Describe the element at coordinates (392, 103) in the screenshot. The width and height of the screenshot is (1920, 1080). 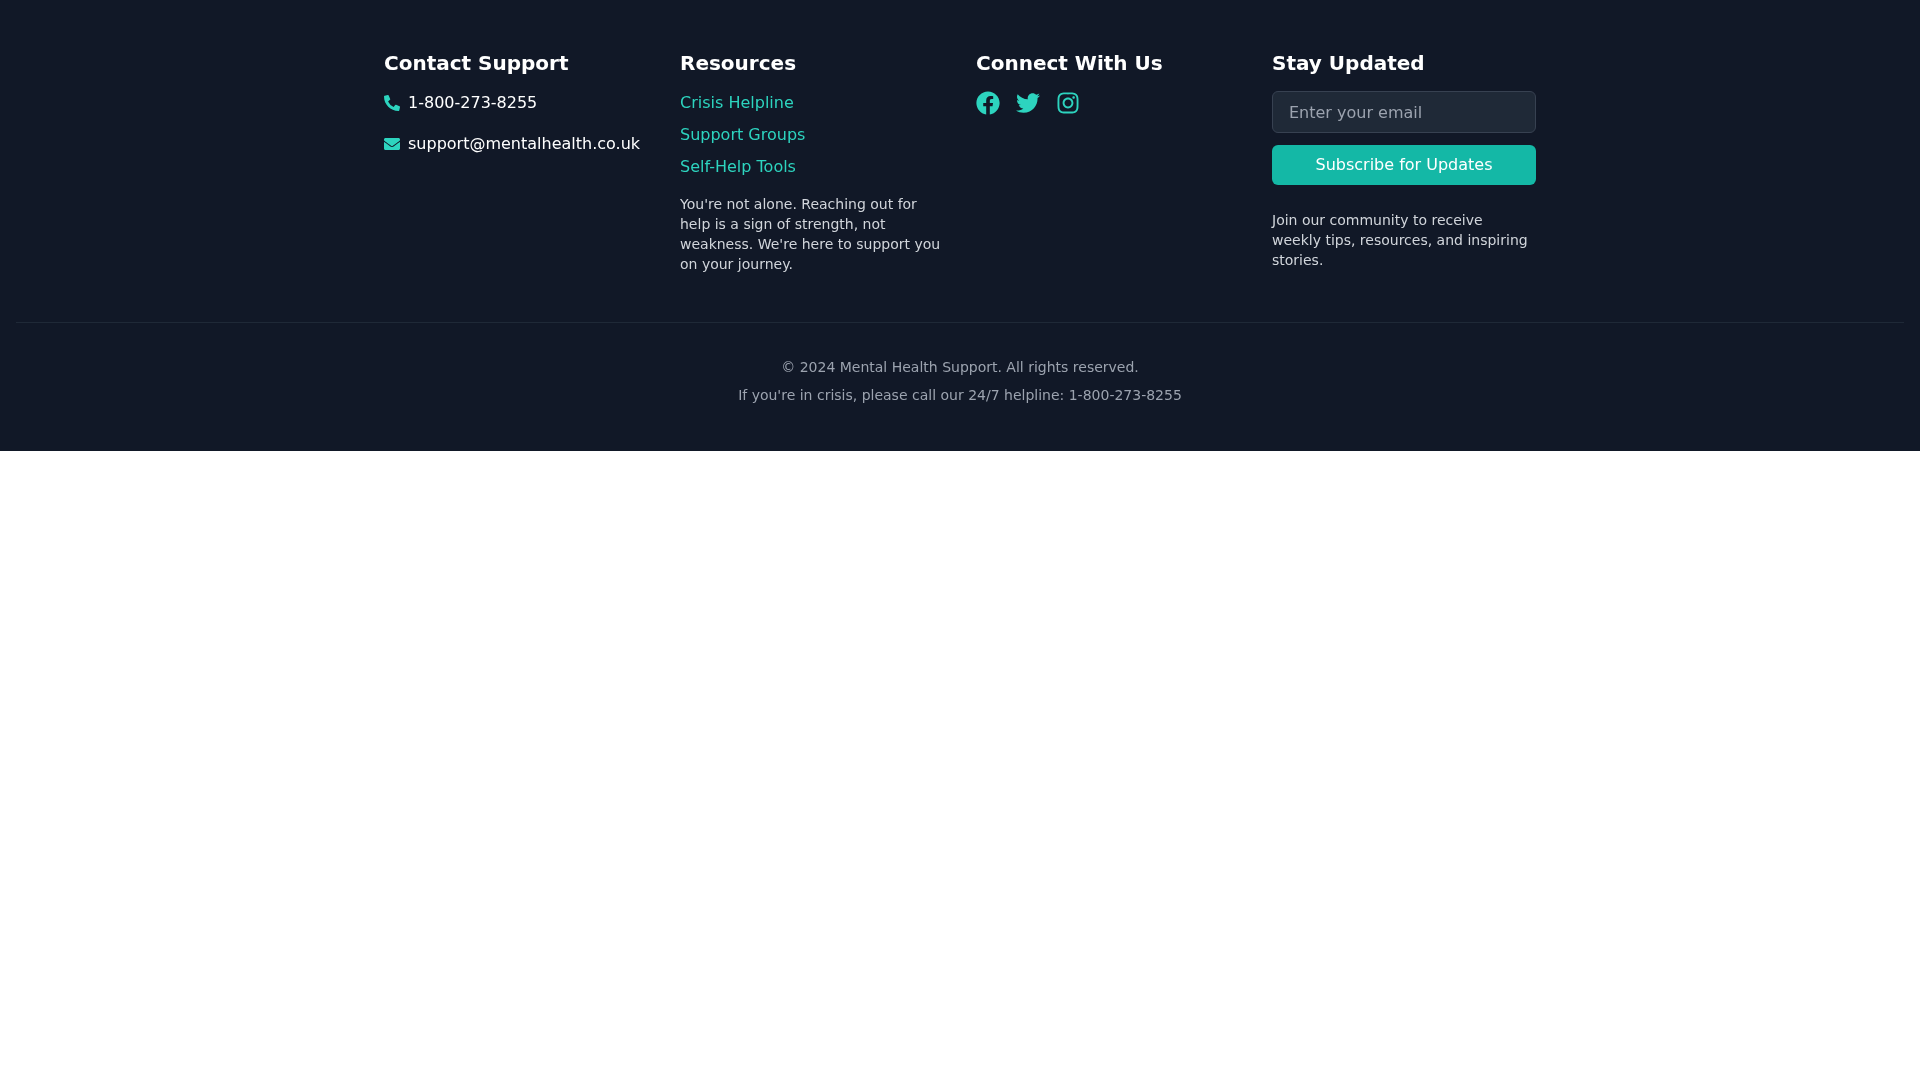
I see `phone-icon` at that location.